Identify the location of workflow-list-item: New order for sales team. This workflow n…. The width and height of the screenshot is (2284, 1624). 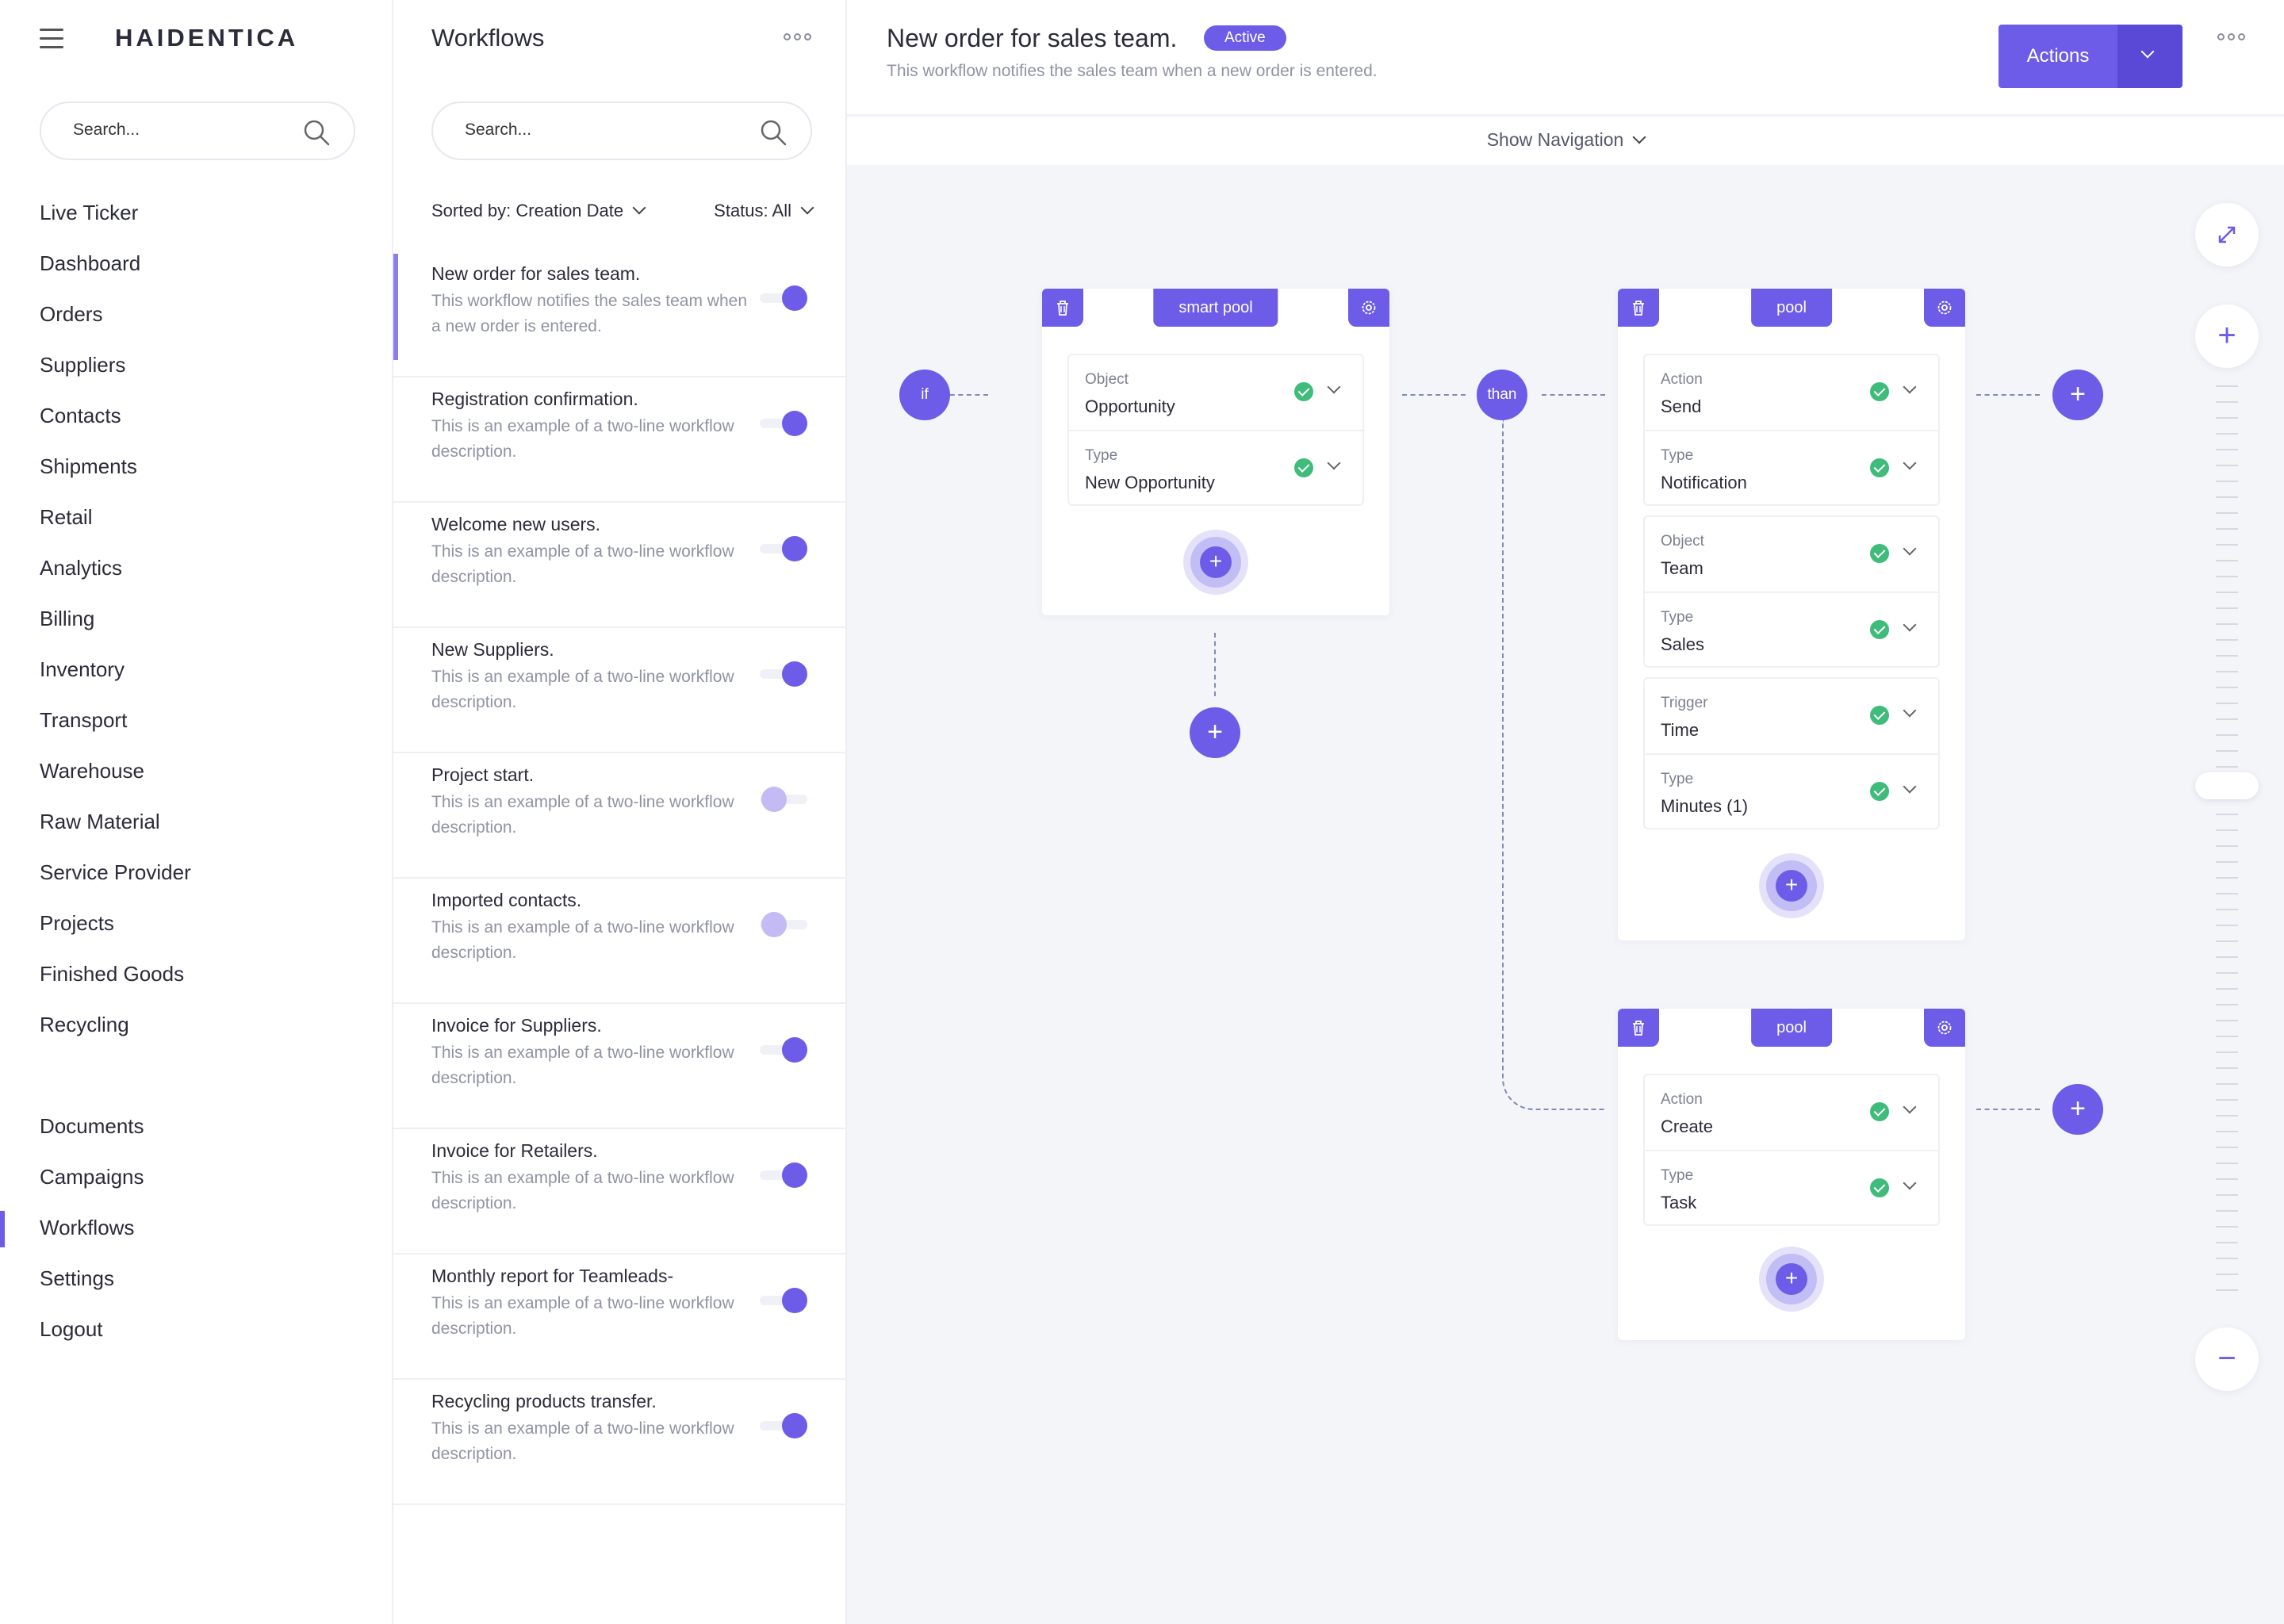
(619, 314).